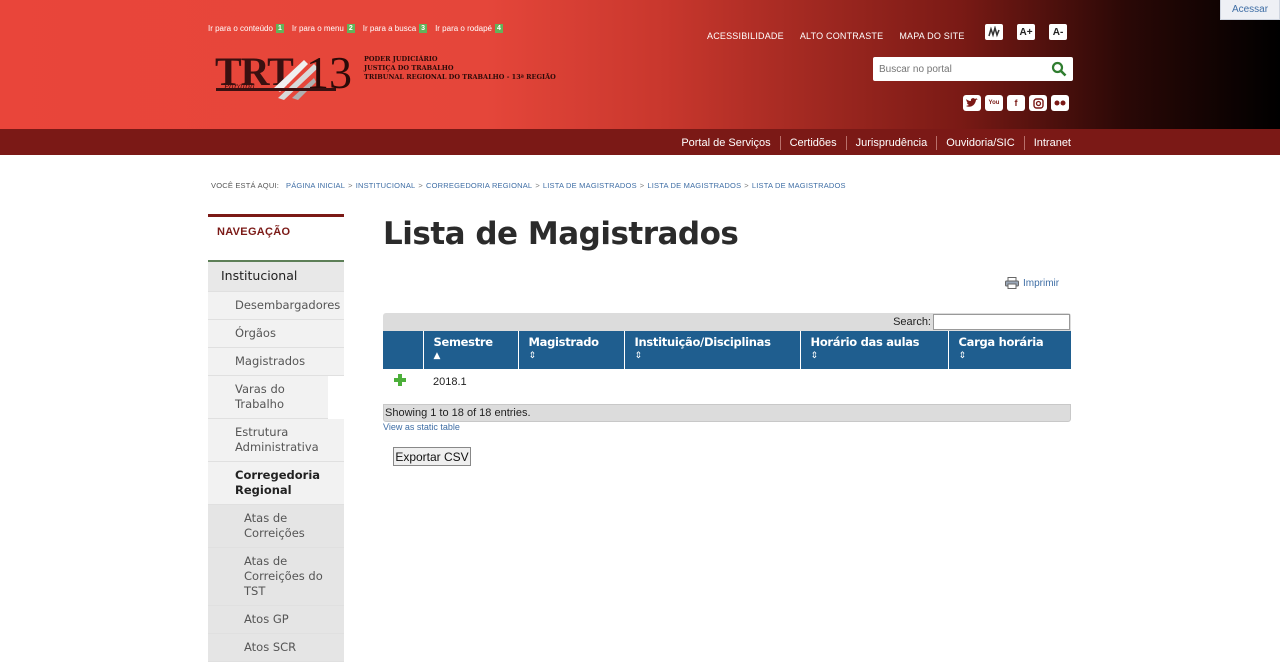 This screenshot has width=1280, height=665. Describe the element at coordinates (1059, 69) in the screenshot. I see `search-icon` at that location.